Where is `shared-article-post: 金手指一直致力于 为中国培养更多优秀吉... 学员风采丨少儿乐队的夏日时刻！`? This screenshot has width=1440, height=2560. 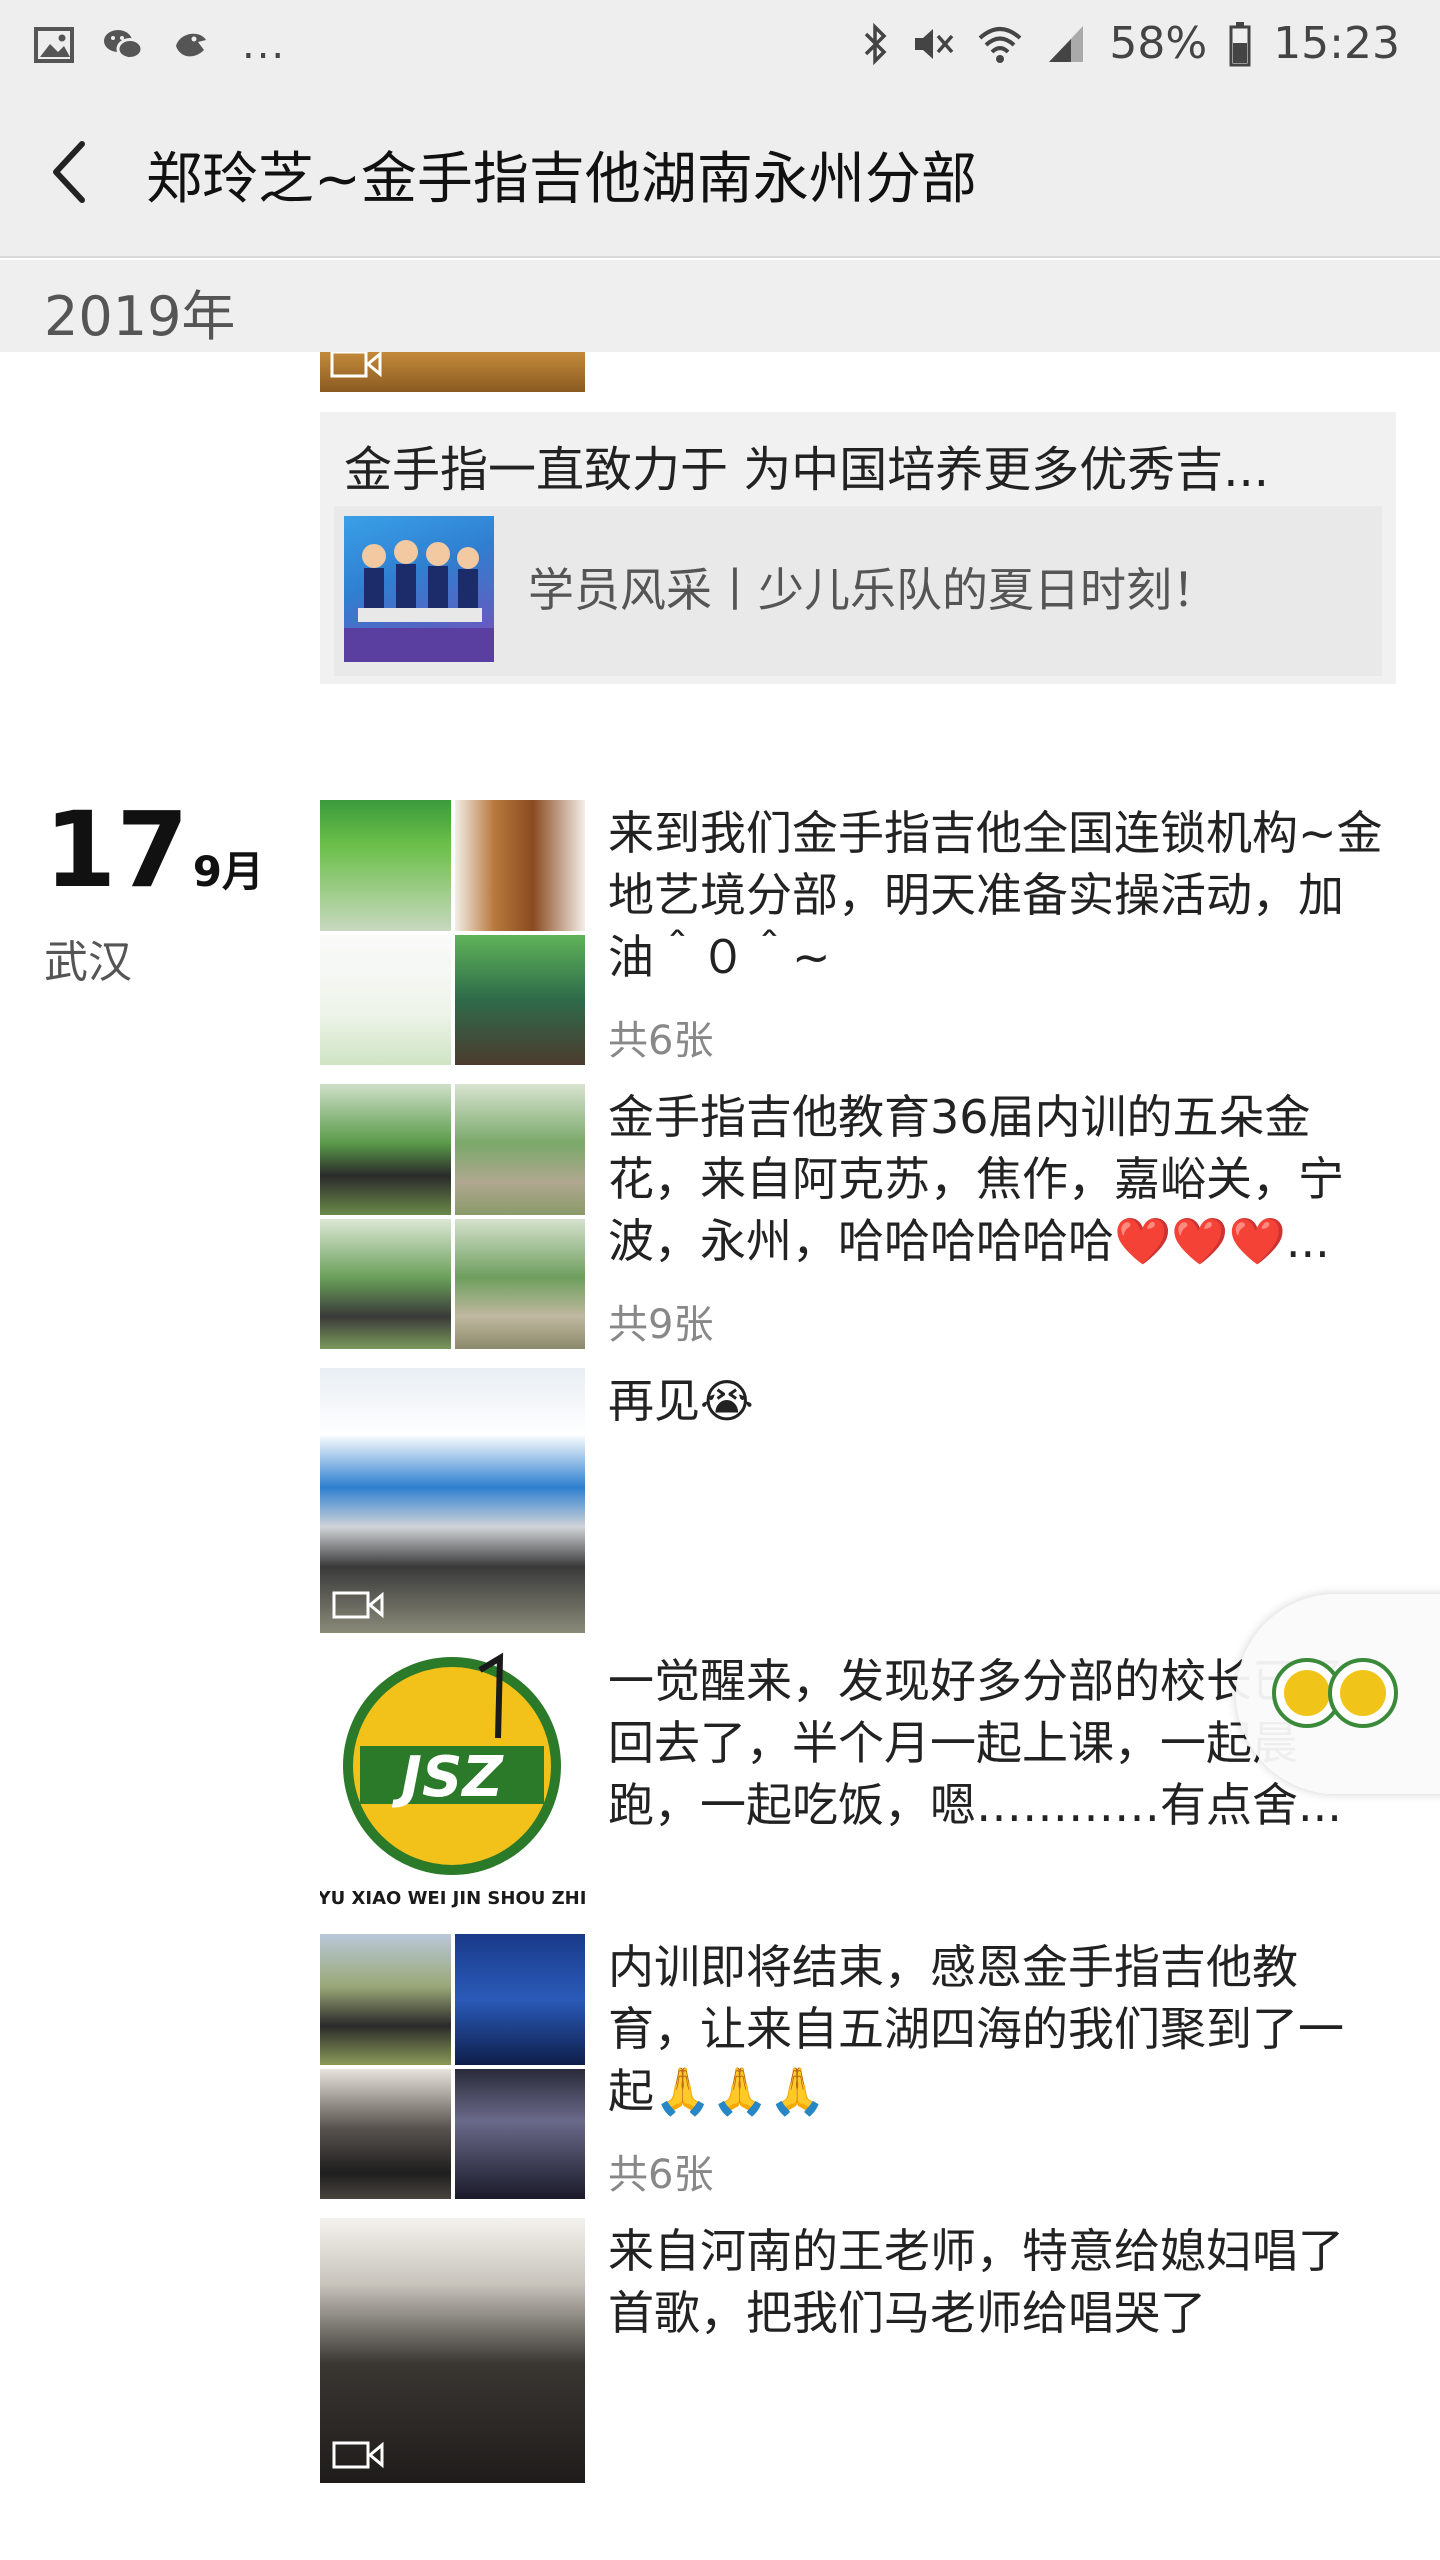
shared-article-post: 金手指一直致力于 为中国培养更多优秀吉... 学员风采丨少儿乐队的夏日时刻！ is located at coordinates (858, 548).